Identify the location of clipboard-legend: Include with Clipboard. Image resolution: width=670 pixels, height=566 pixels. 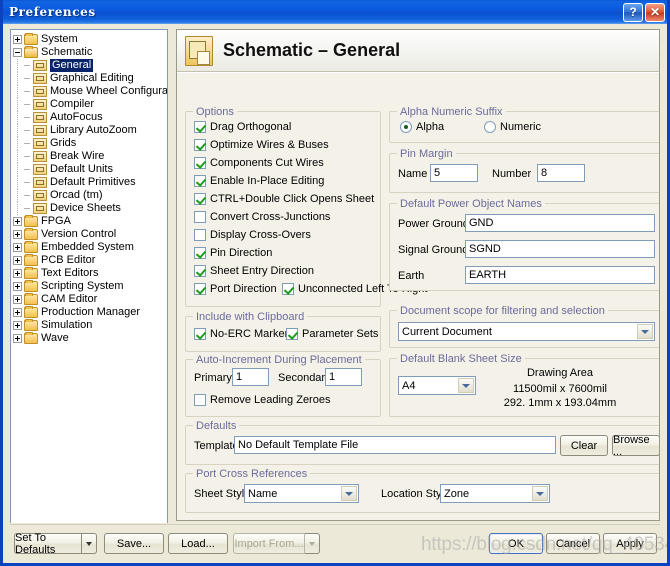
(250, 317).